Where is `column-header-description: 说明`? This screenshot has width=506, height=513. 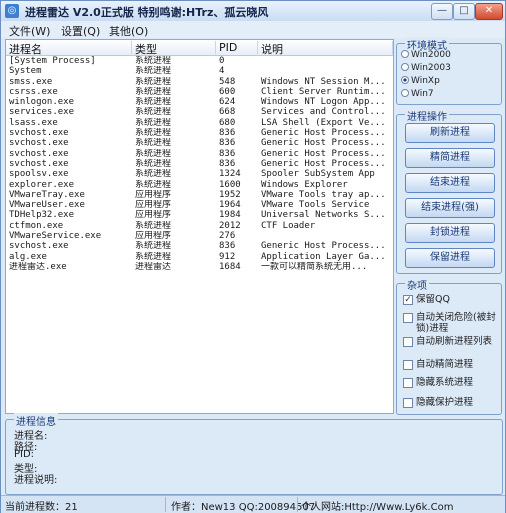
column-header-description: 说明 is located at coordinates (325, 48).